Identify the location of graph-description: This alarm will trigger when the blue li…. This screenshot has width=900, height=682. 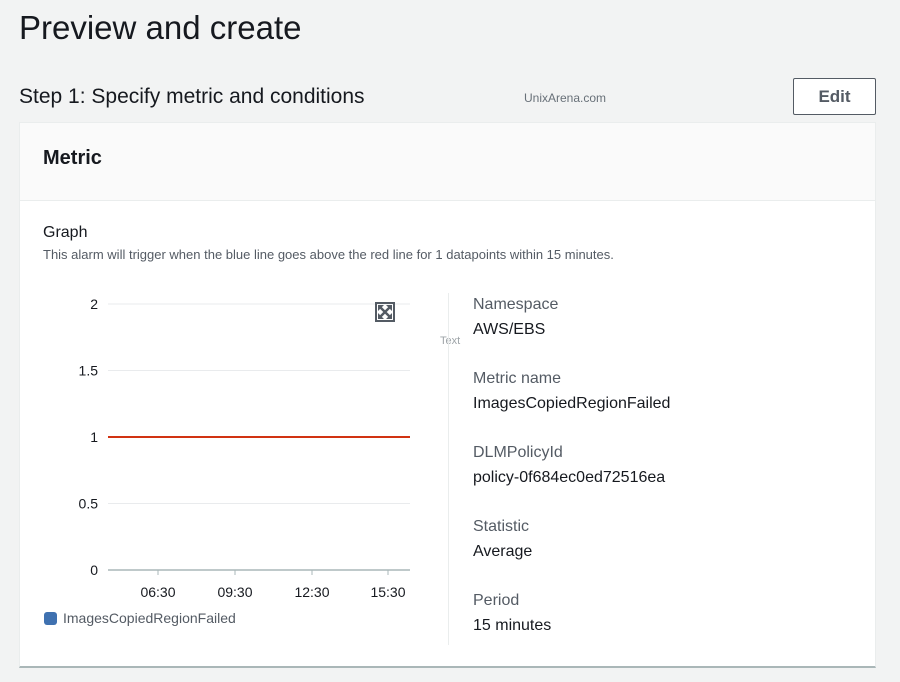
(328, 254).